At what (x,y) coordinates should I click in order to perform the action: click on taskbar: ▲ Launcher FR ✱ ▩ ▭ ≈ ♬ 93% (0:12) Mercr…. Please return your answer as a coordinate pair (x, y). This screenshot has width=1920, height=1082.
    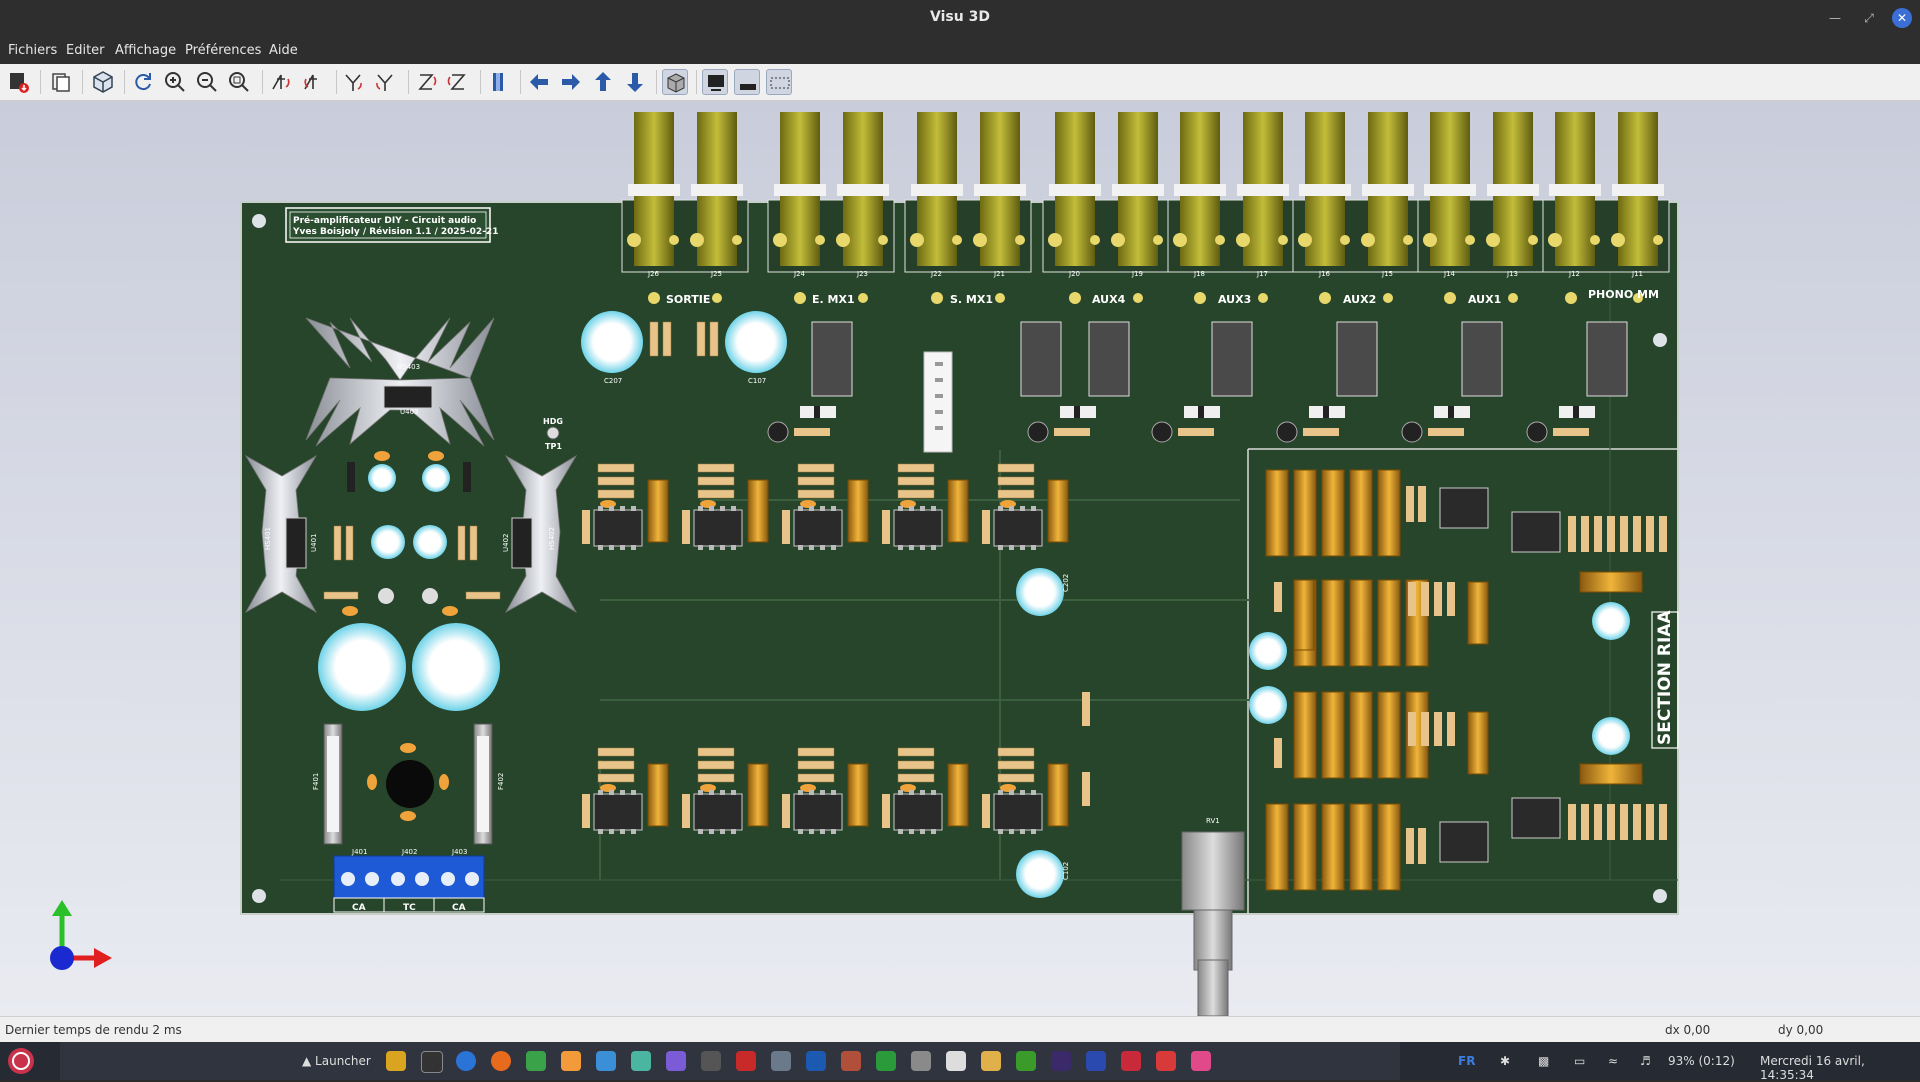
    Looking at the image, I should click on (960, 1062).